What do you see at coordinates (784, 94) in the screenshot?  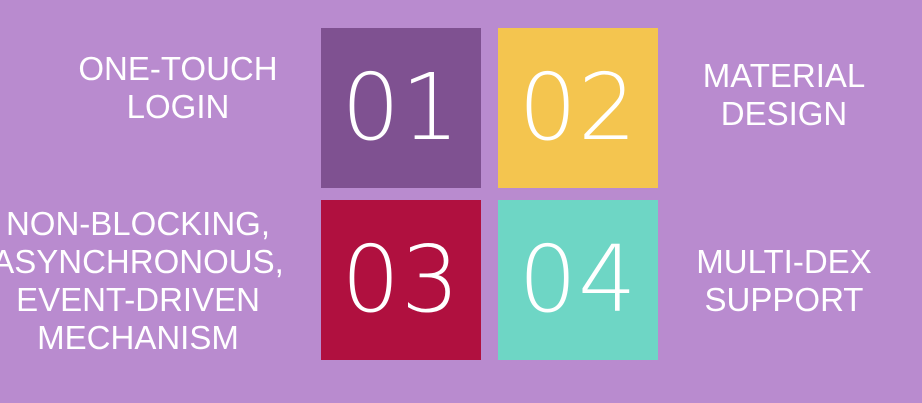 I see `feature-label-material-design: MATERIAL DESIGN` at bounding box center [784, 94].